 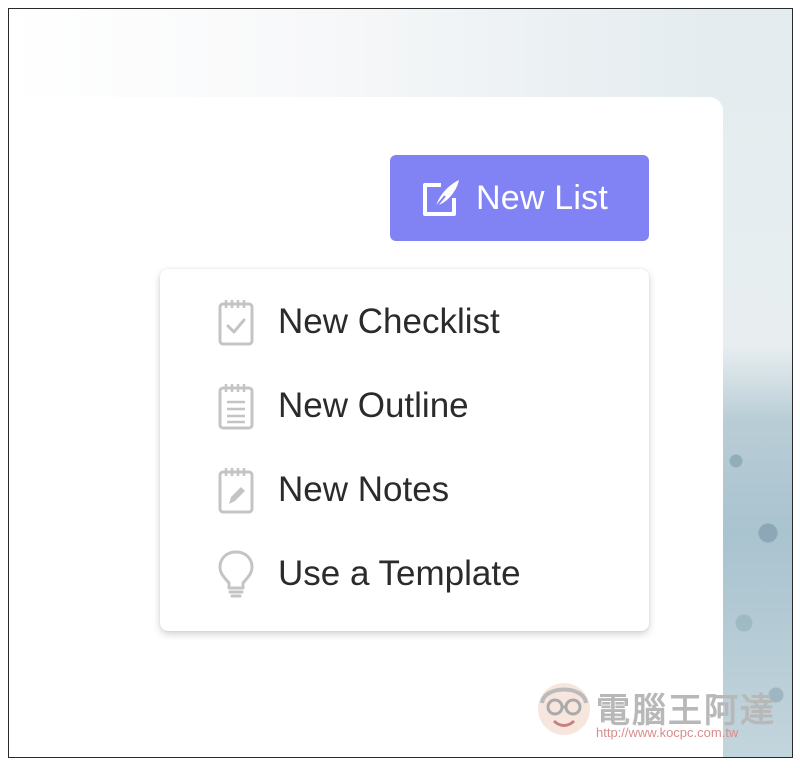 I want to click on menu-item-label: New Outline, so click(x=373, y=405).